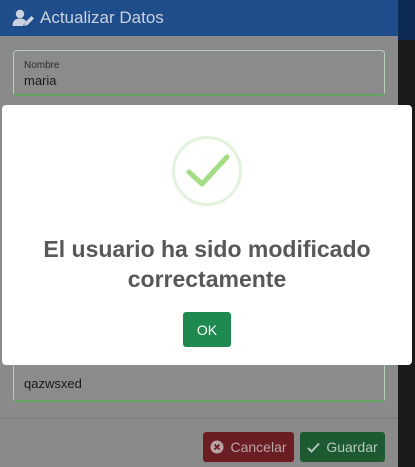 The image size is (415, 467). I want to click on name-field-label: Nombre, so click(42, 65).